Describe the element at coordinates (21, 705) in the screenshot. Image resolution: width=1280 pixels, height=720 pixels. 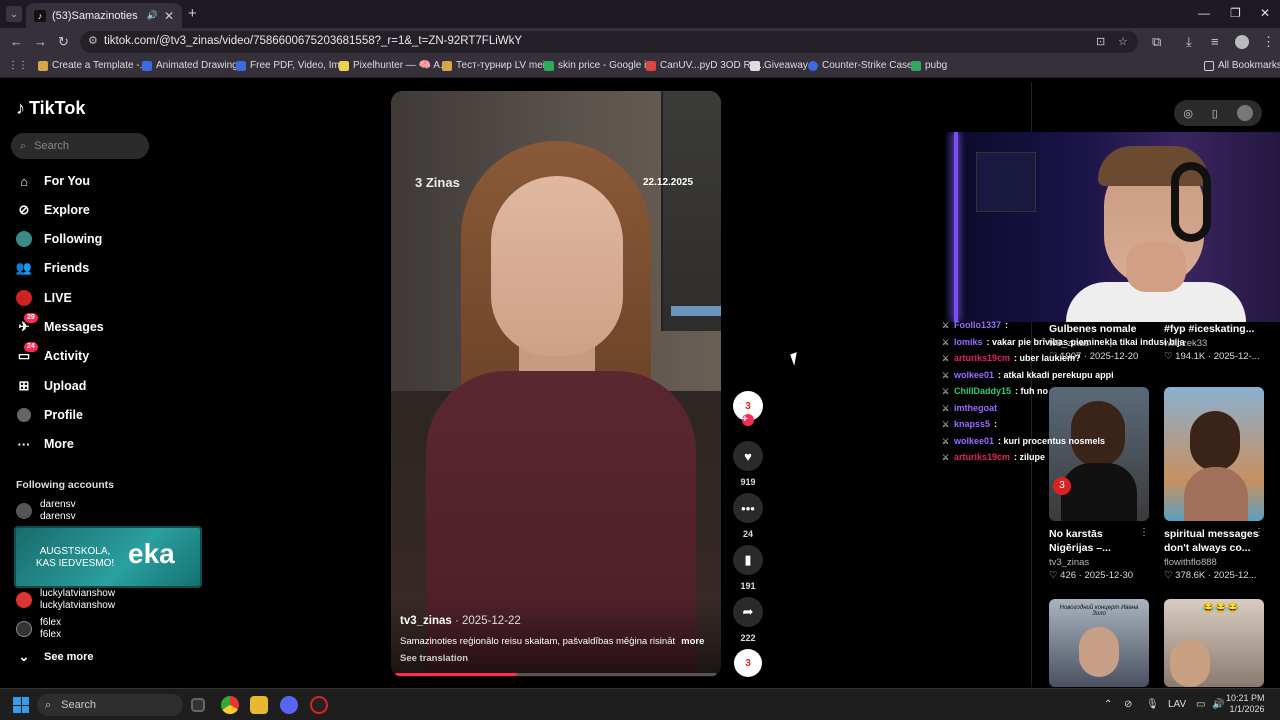
I see `windows-start-icon` at that location.